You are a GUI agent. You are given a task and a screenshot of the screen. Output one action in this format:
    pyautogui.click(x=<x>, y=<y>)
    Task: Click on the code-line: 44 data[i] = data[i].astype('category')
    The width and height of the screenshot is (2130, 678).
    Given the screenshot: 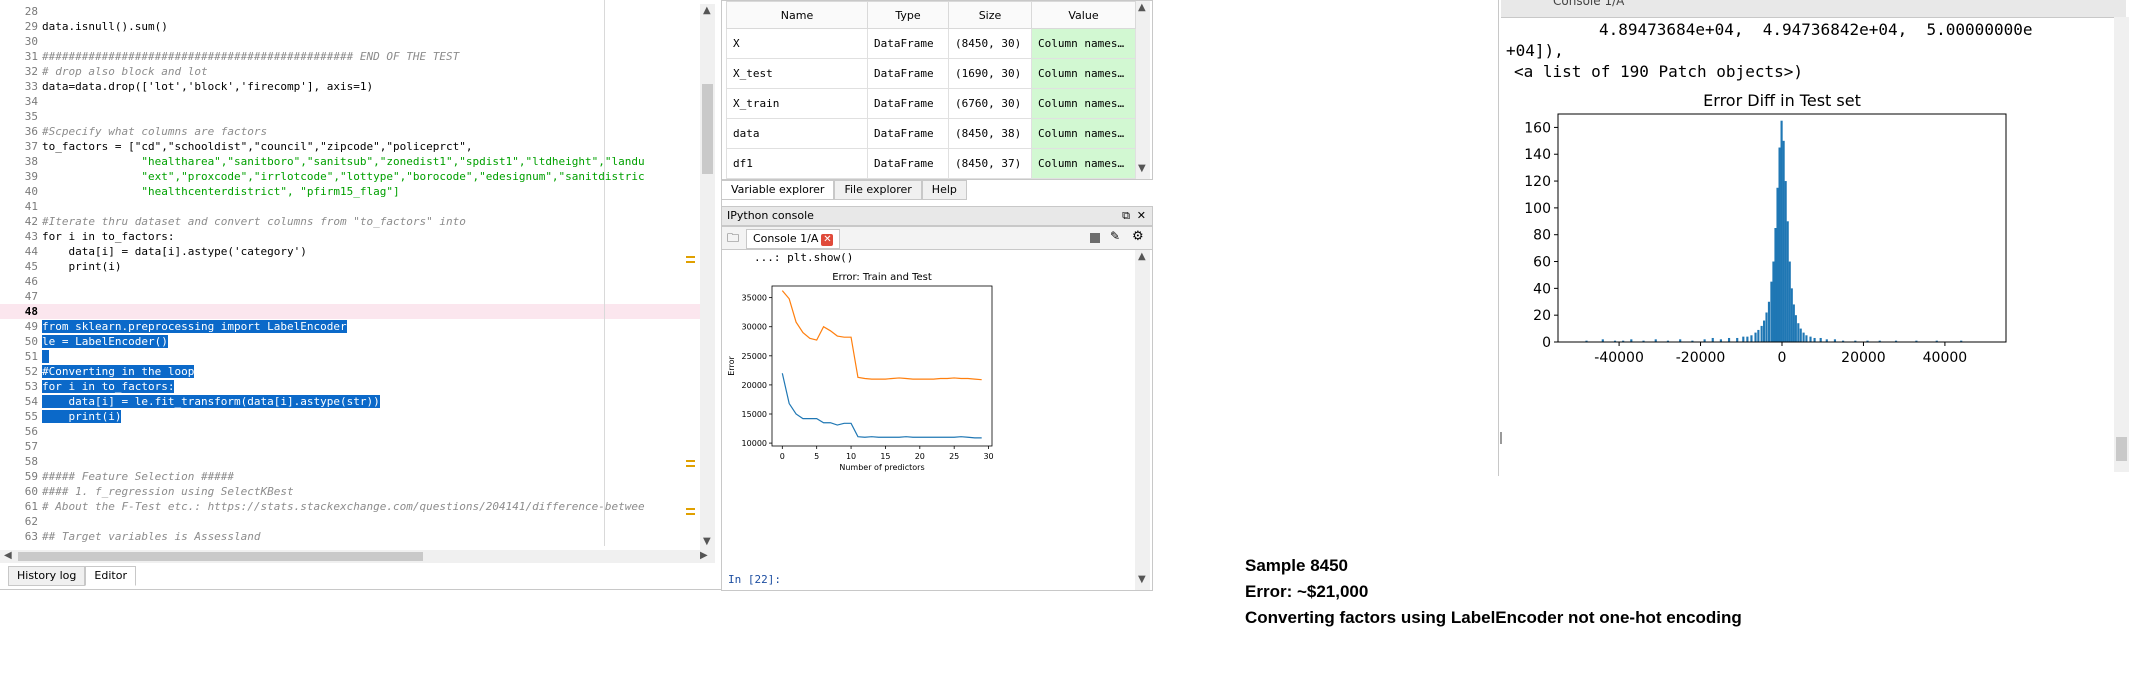 What is the action you would take?
    pyautogui.click(x=350, y=251)
    